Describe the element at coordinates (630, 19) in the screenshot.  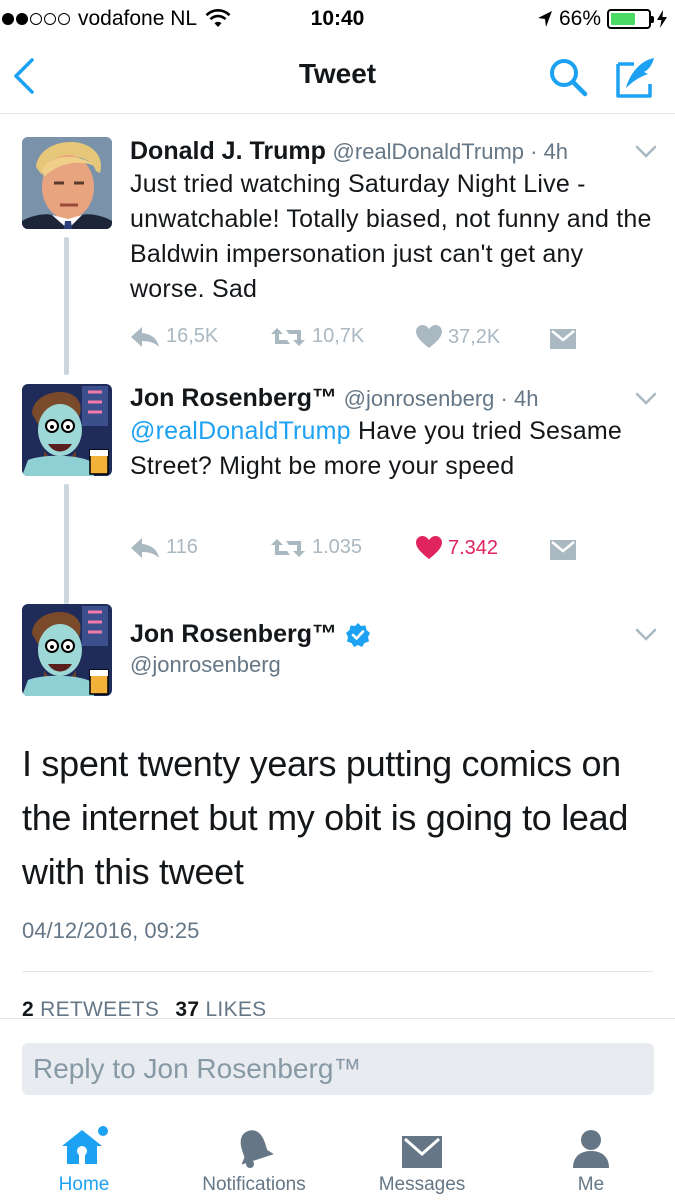
I see `battery-icon` at that location.